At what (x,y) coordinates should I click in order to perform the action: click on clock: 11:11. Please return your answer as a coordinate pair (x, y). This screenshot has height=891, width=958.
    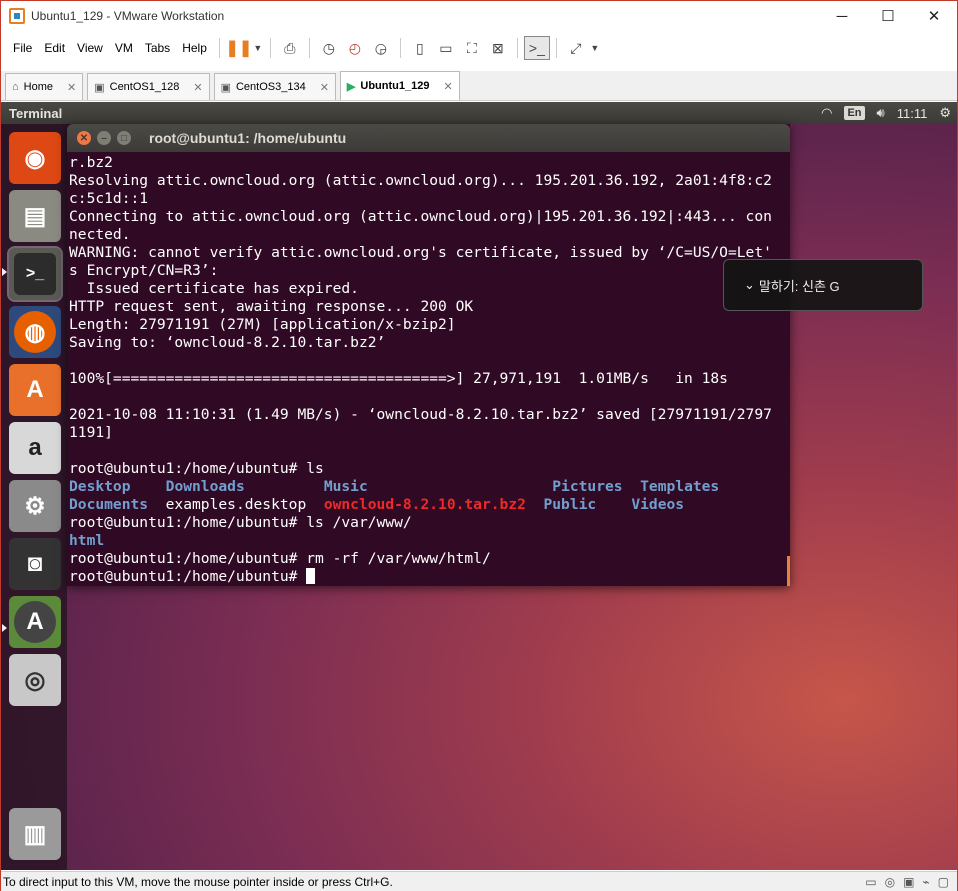
    Looking at the image, I should click on (912, 113).